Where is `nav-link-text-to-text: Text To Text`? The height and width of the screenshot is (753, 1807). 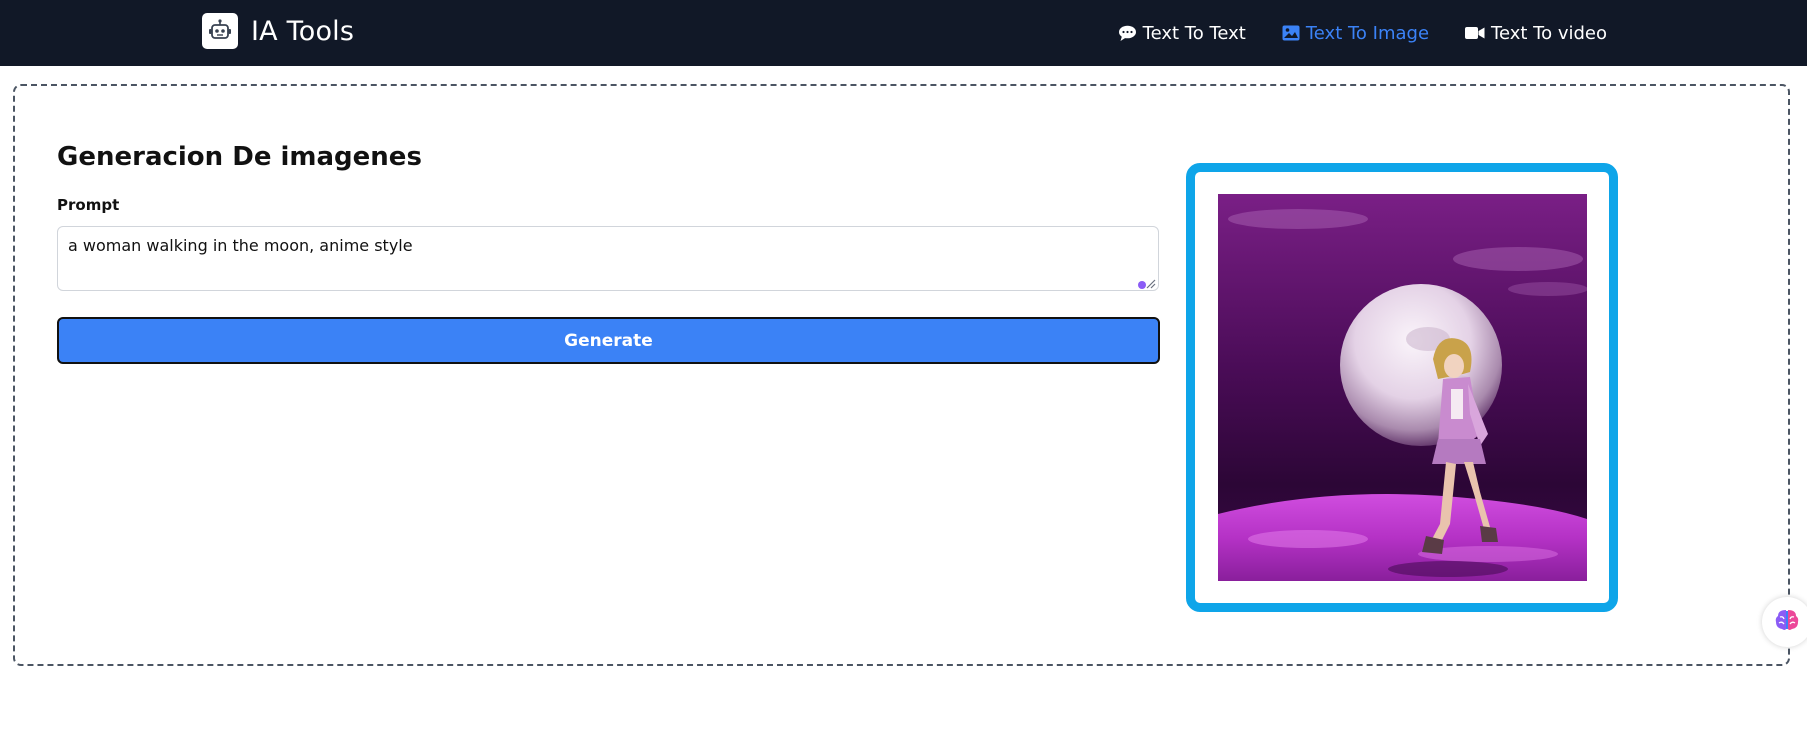 nav-link-text-to-text: Text To Text is located at coordinates (1182, 33).